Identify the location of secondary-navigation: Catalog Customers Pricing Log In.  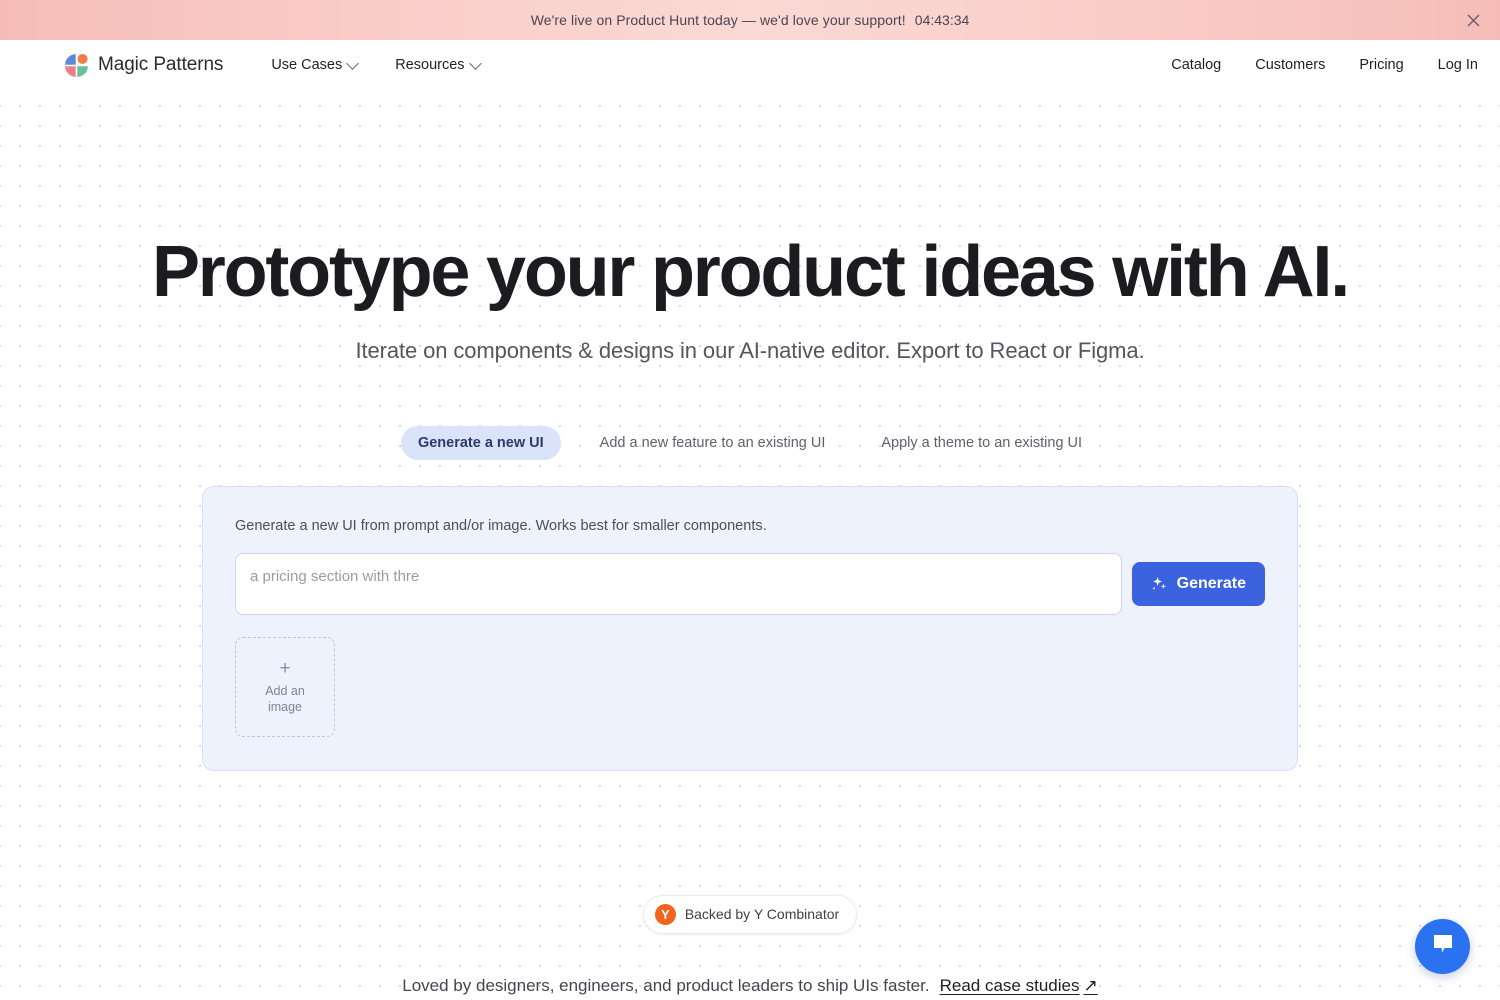
(1324, 65).